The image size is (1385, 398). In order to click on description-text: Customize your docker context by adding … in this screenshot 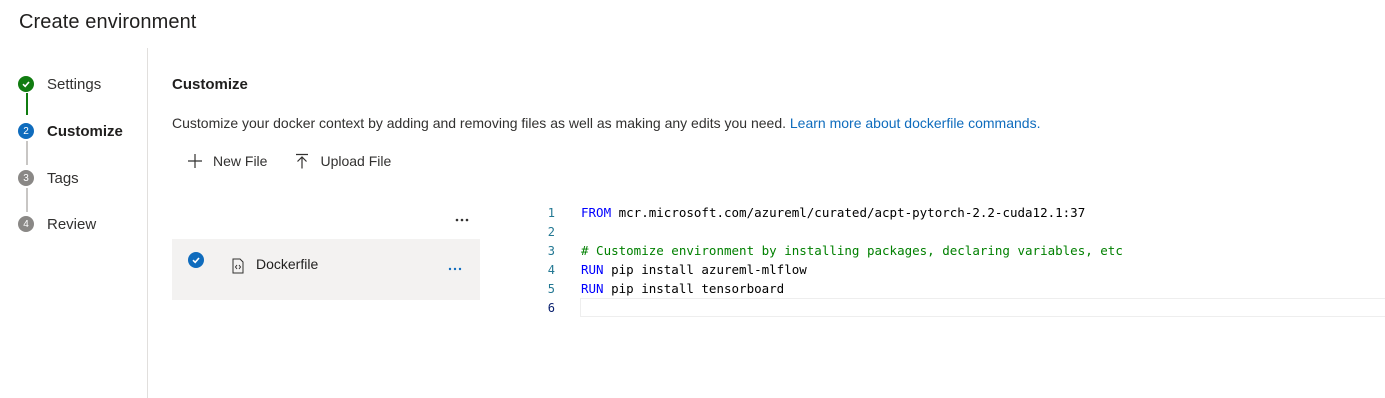, I will do `click(479, 123)`.